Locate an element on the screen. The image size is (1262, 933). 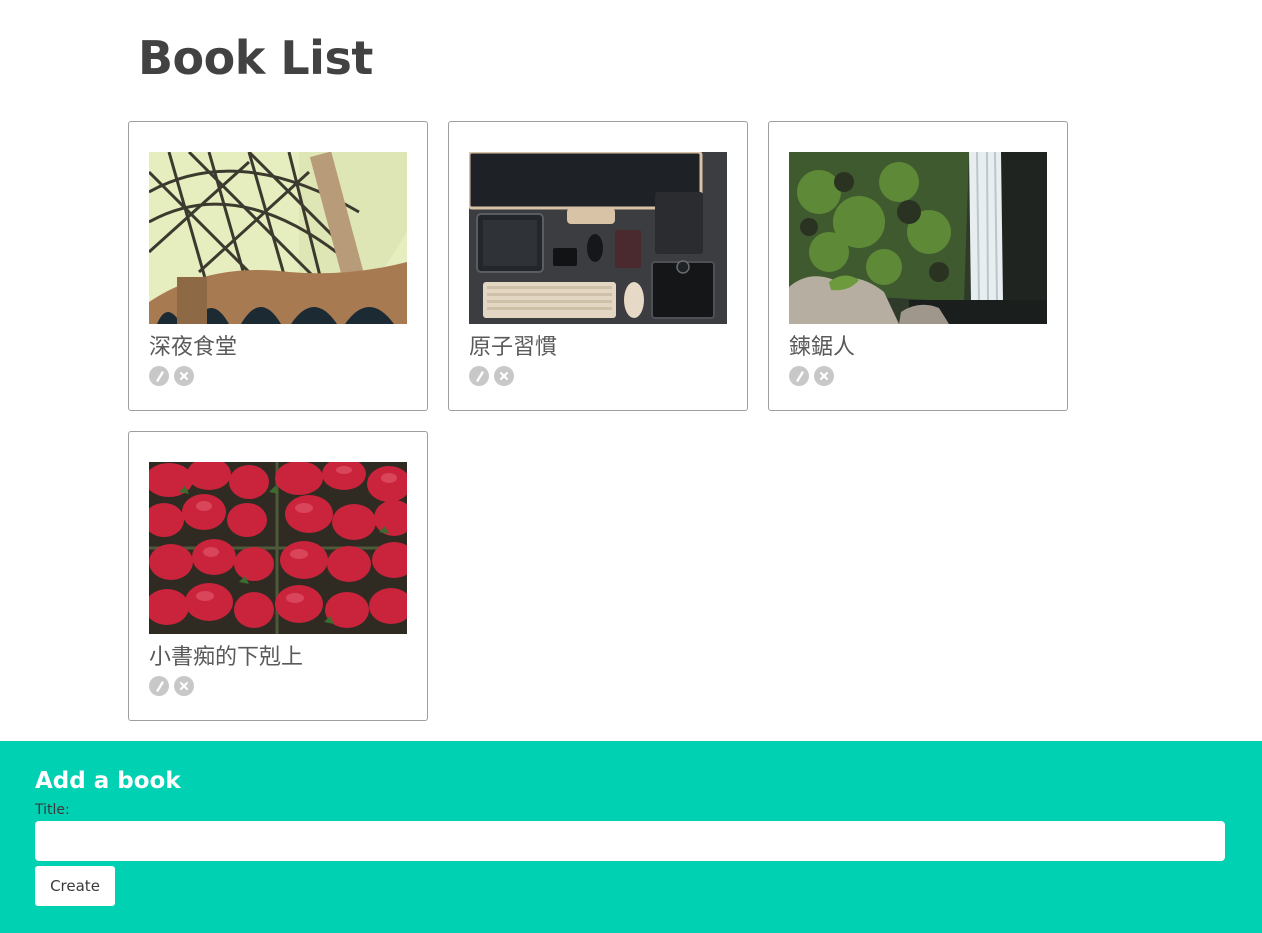
create-button: Create is located at coordinates (75, 886).